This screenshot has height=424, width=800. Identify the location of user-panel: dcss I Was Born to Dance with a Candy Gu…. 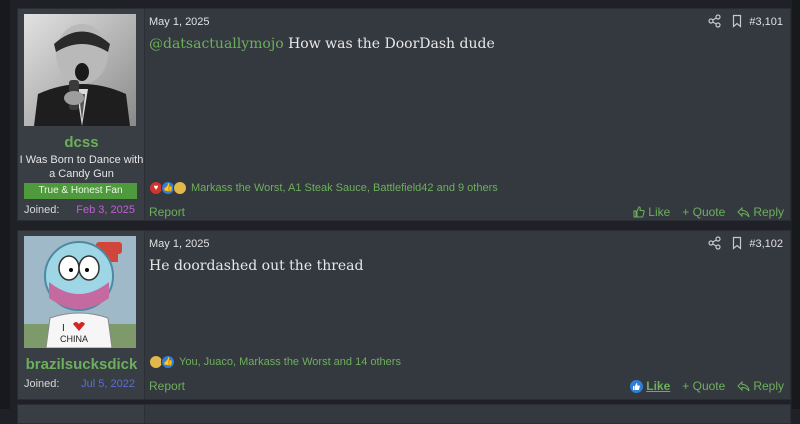
(81, 114).